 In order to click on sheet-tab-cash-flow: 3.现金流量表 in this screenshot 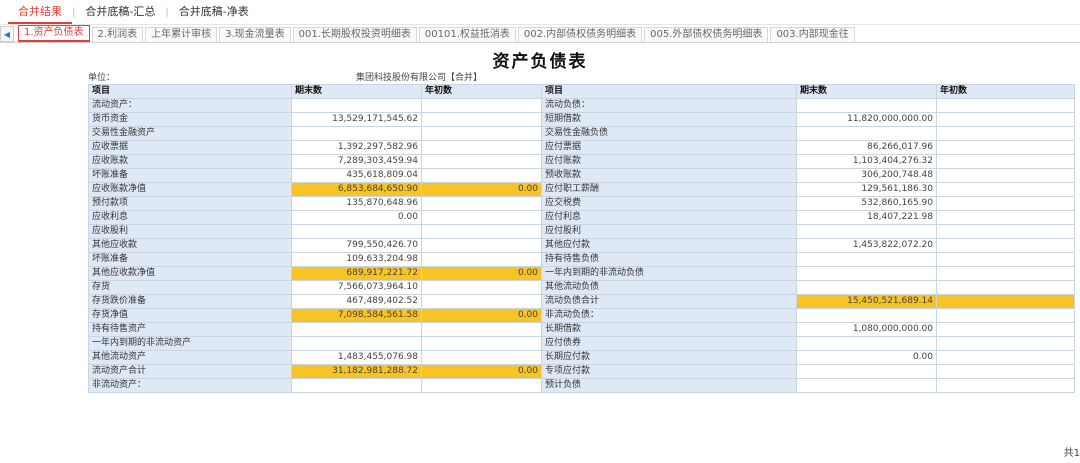, I will do `click(255, 34)`.